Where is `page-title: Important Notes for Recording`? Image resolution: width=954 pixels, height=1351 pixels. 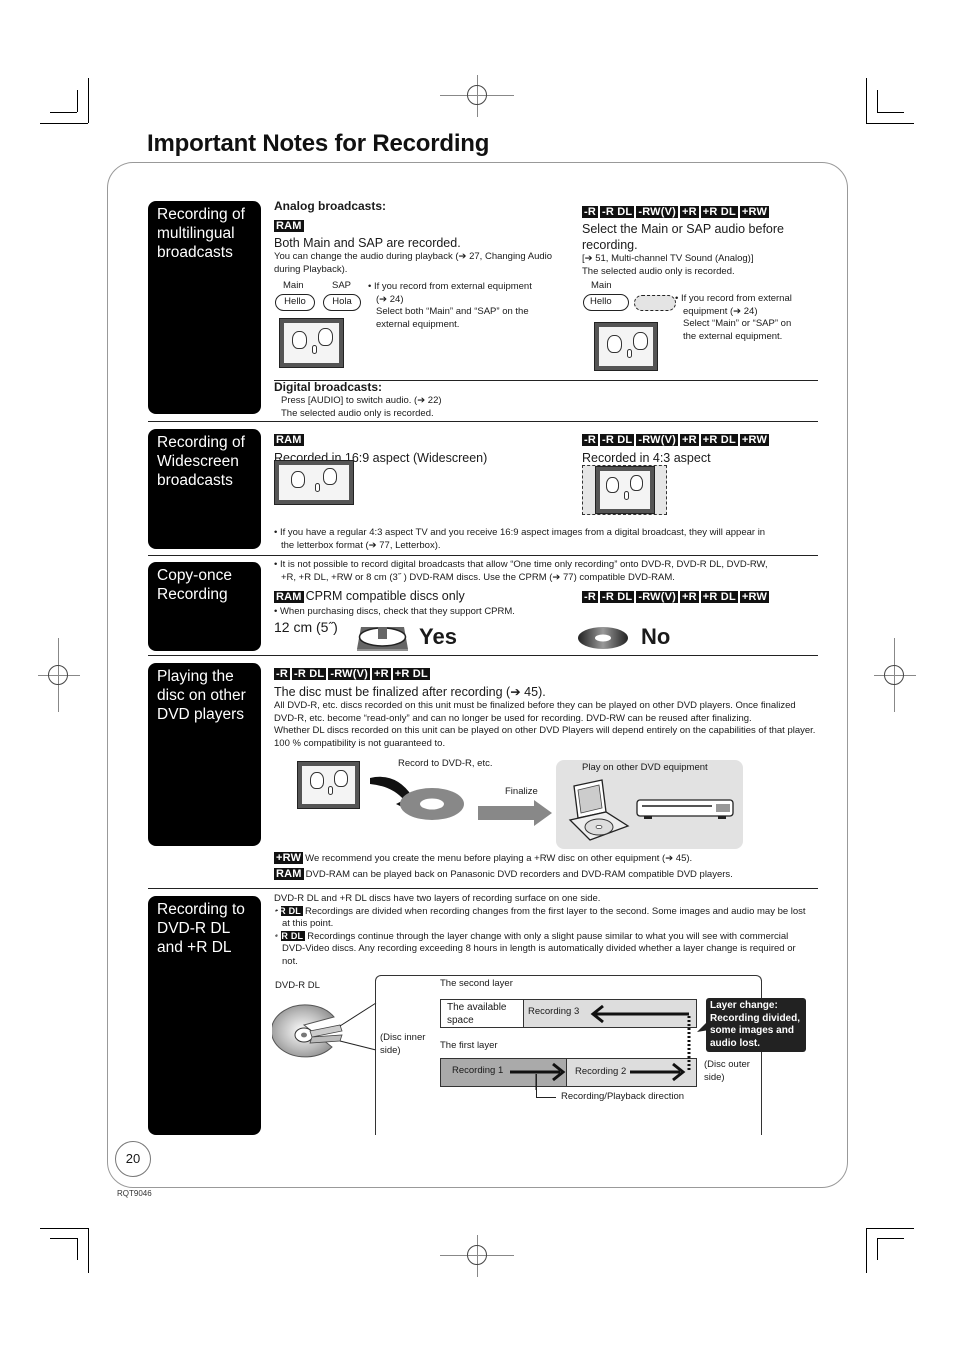 page-title: Important Notes for Recording is located at coordinates (318, 143).